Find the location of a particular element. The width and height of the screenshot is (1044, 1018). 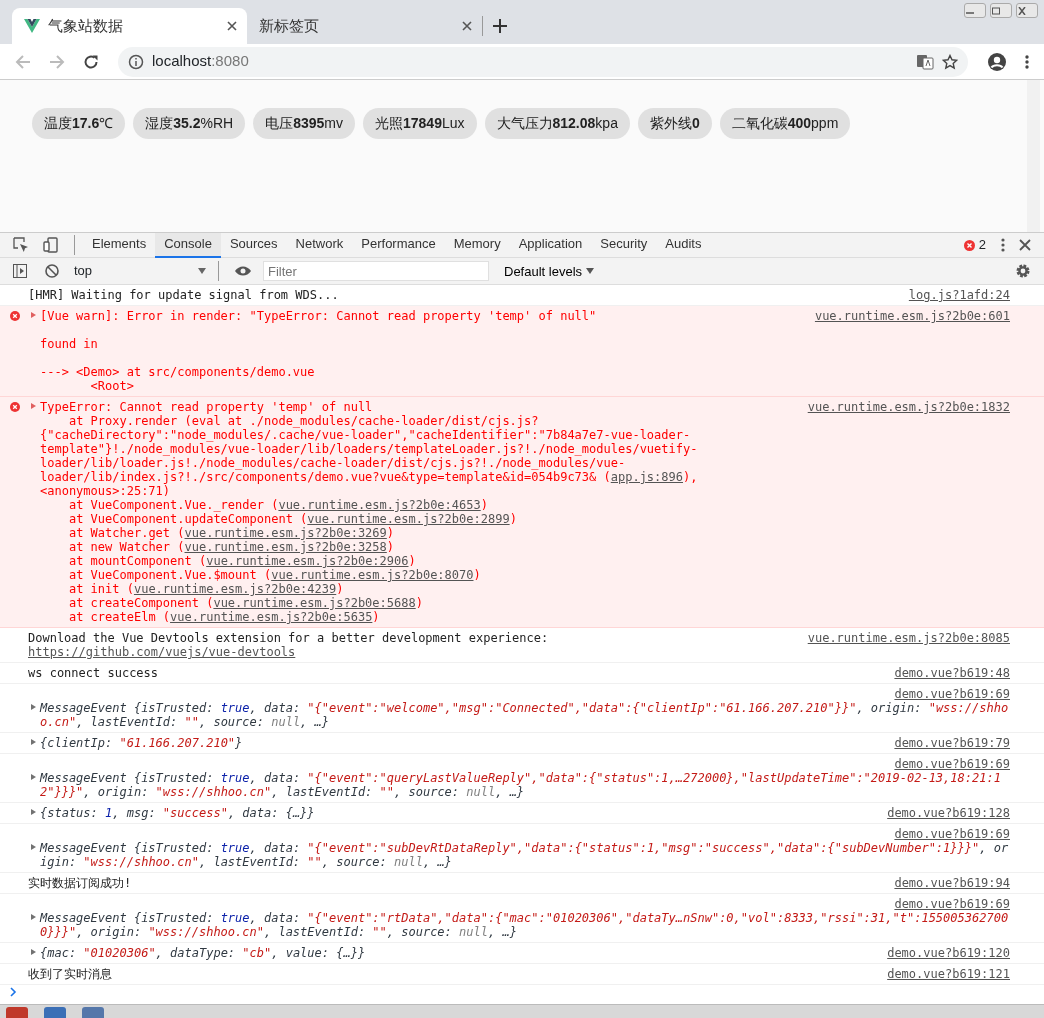

context-select: top is located at coordinates (140, 271).